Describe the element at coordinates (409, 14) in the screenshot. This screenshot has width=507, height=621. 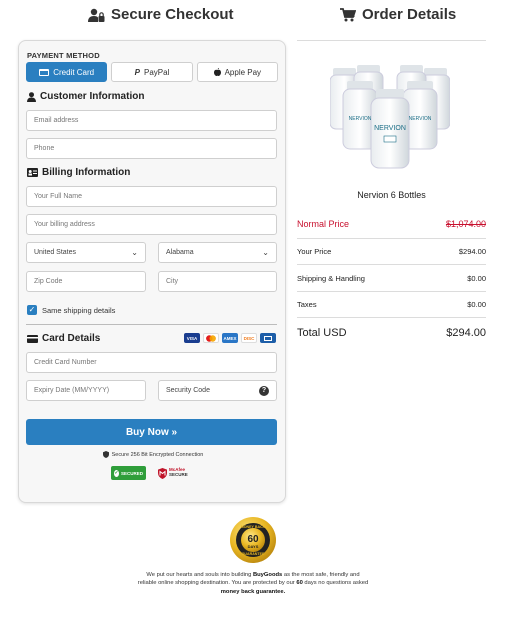
I see `order-details-title: Order Details` at that location.